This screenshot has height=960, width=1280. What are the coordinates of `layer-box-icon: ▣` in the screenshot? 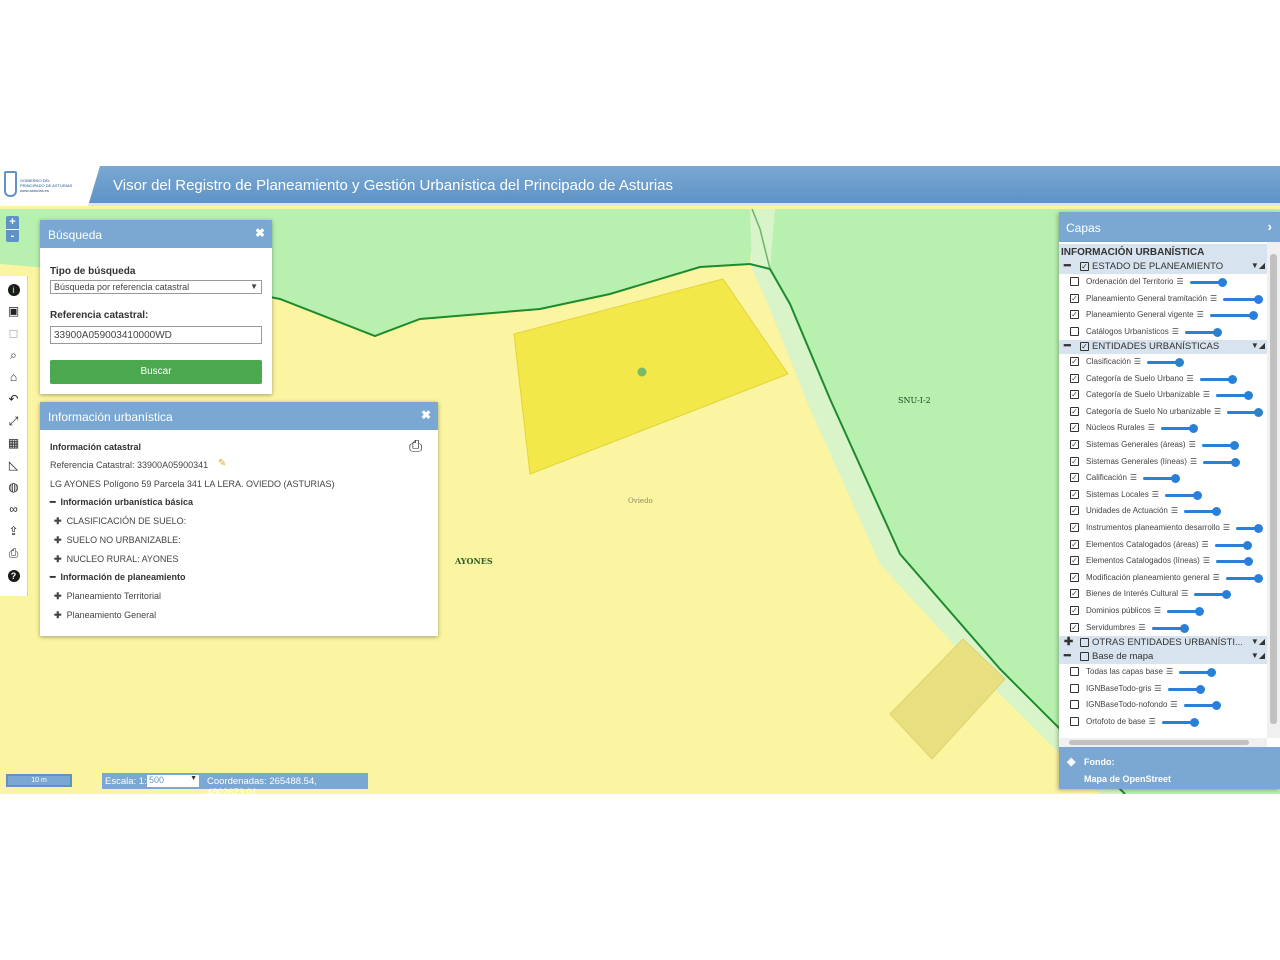 It's located at (13, 311).